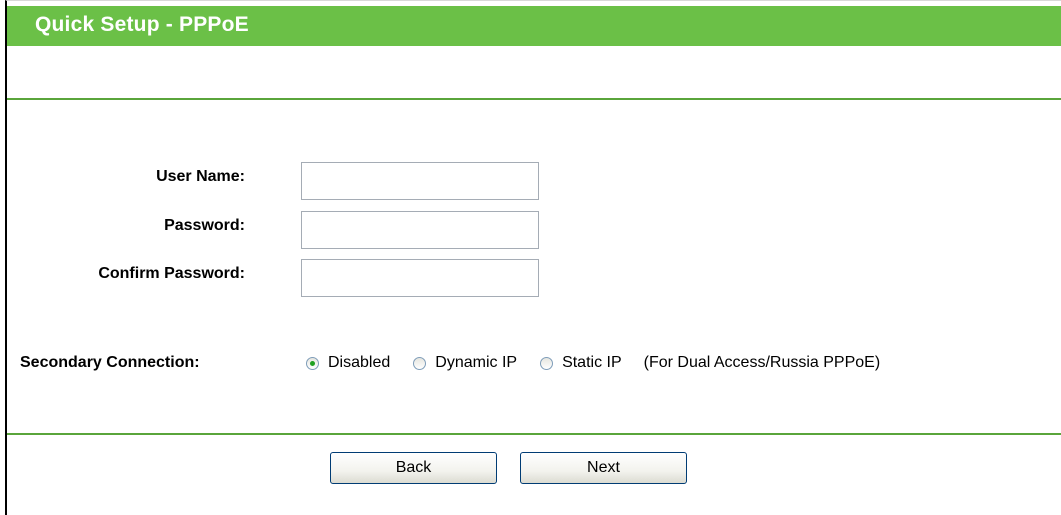 The width and height of the screenshot is (1061, 515). I want to click on divider-top, so click(534, 99).